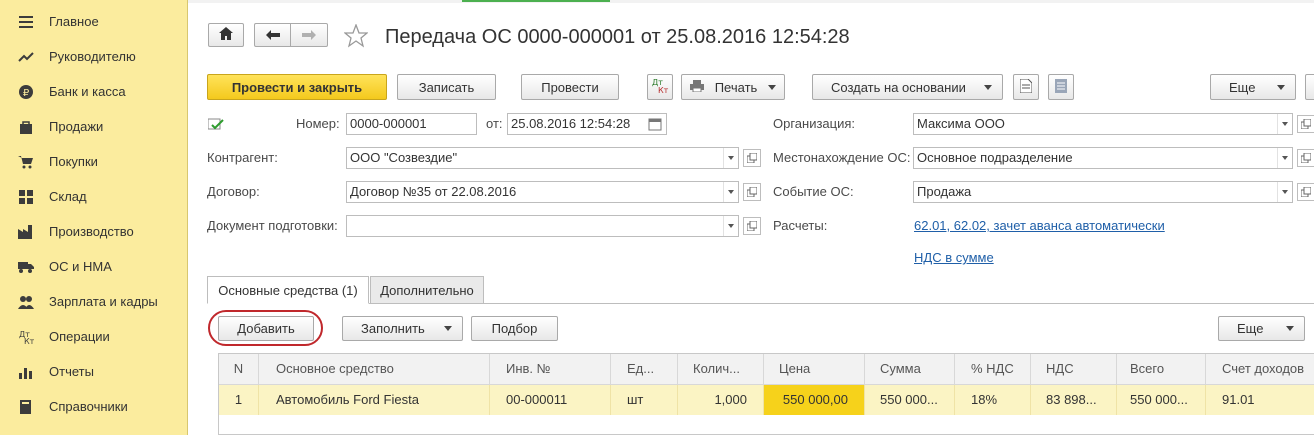 The image size is (1314, 435). Describe the element at coordinates (88, 406) in the screenshot. I see `sidebar-item-label: Справочники` at that location.